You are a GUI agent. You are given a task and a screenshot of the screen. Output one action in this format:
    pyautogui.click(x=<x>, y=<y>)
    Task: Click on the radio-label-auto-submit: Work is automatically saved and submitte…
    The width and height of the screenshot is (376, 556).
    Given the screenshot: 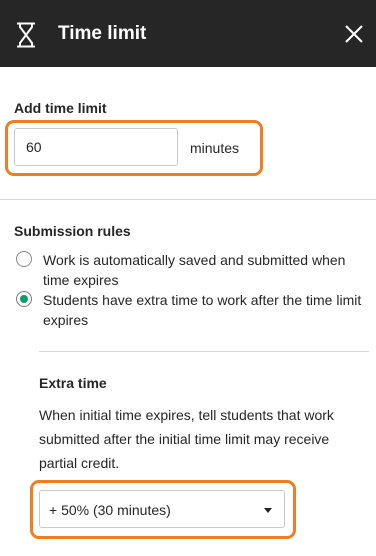 What is the action you would take?
    pyautogui.click(x=194, y=270)
    